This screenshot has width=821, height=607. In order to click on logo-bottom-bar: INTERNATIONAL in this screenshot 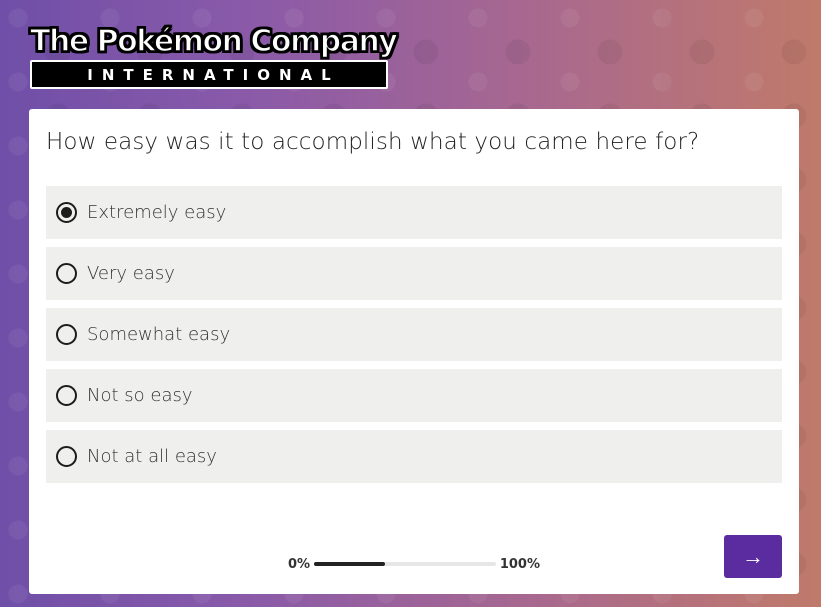, I will do `click(209, 74)`.